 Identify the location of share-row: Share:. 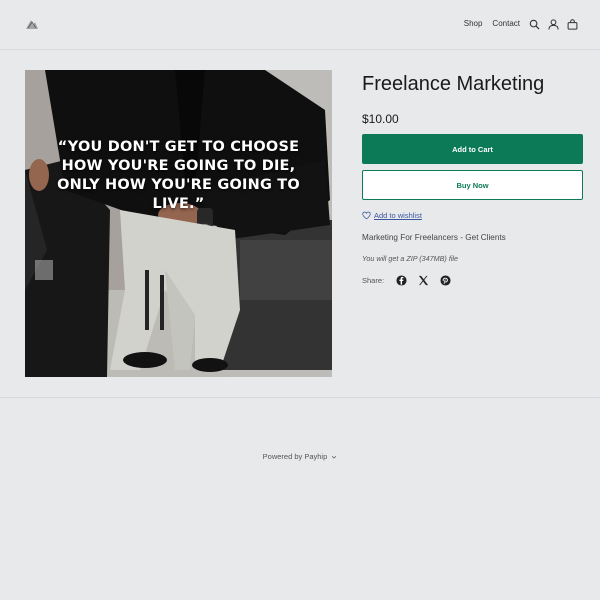
(473, 280).